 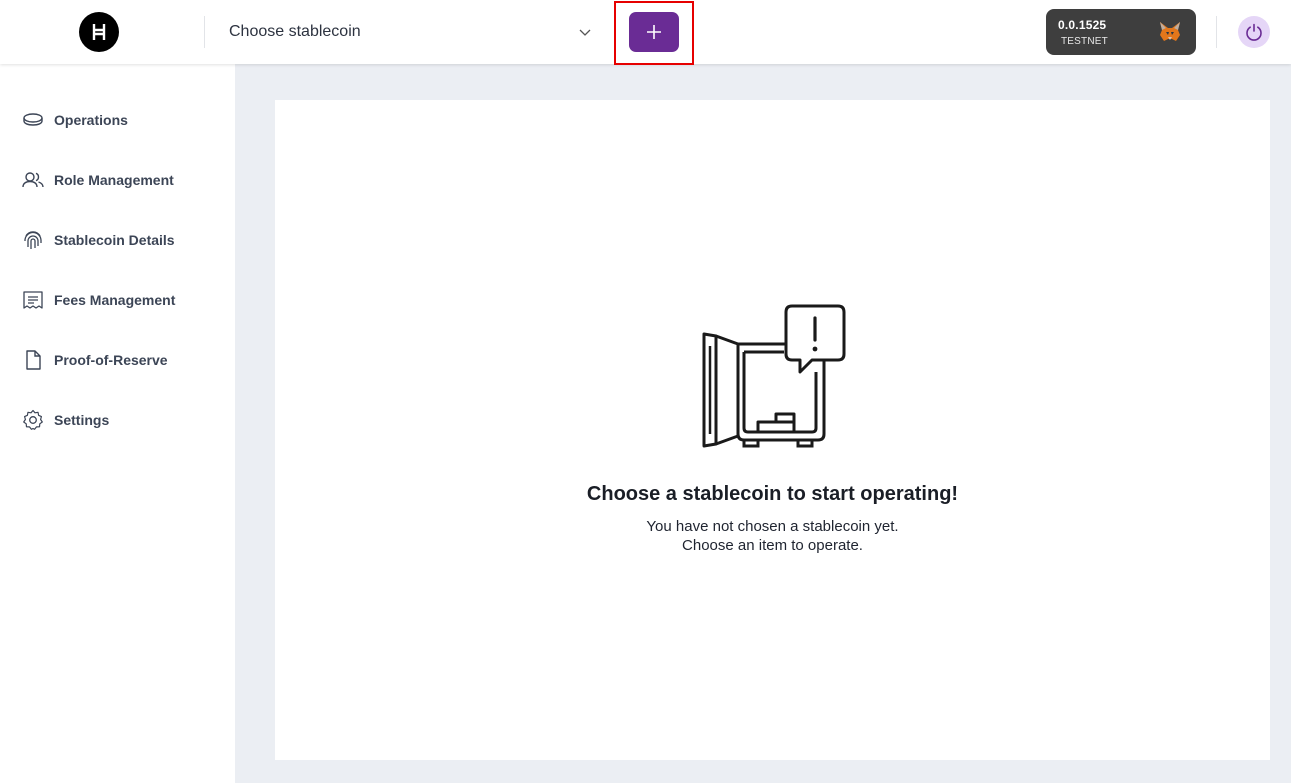 I want to click on sidebar-item-fees-management: Fees Management, so click(x=117, y=300).